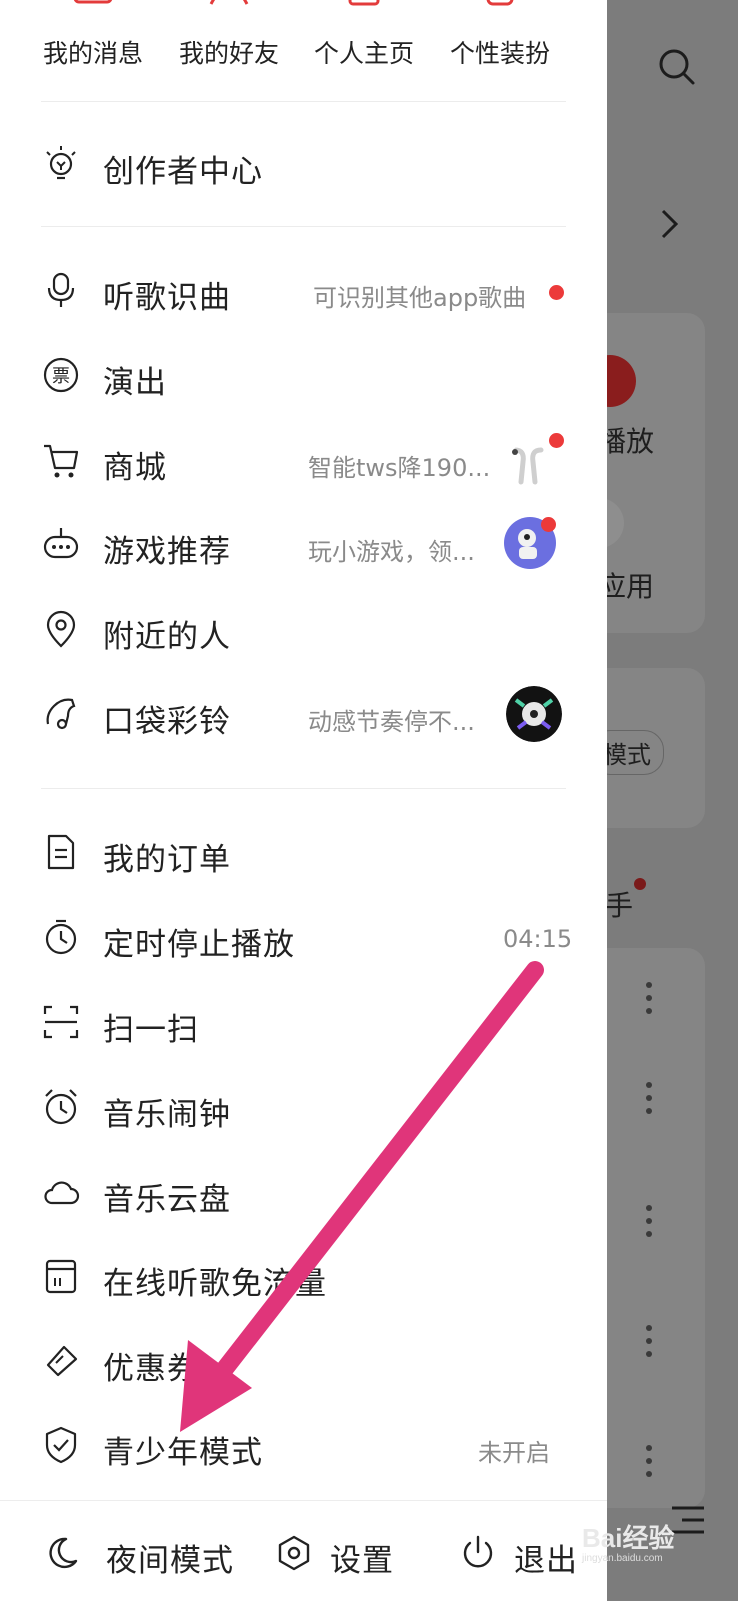 The image size is (738, 1601). I want to click on menu-item-music-alarm: 音乐闹钟, so click(303, 1109).